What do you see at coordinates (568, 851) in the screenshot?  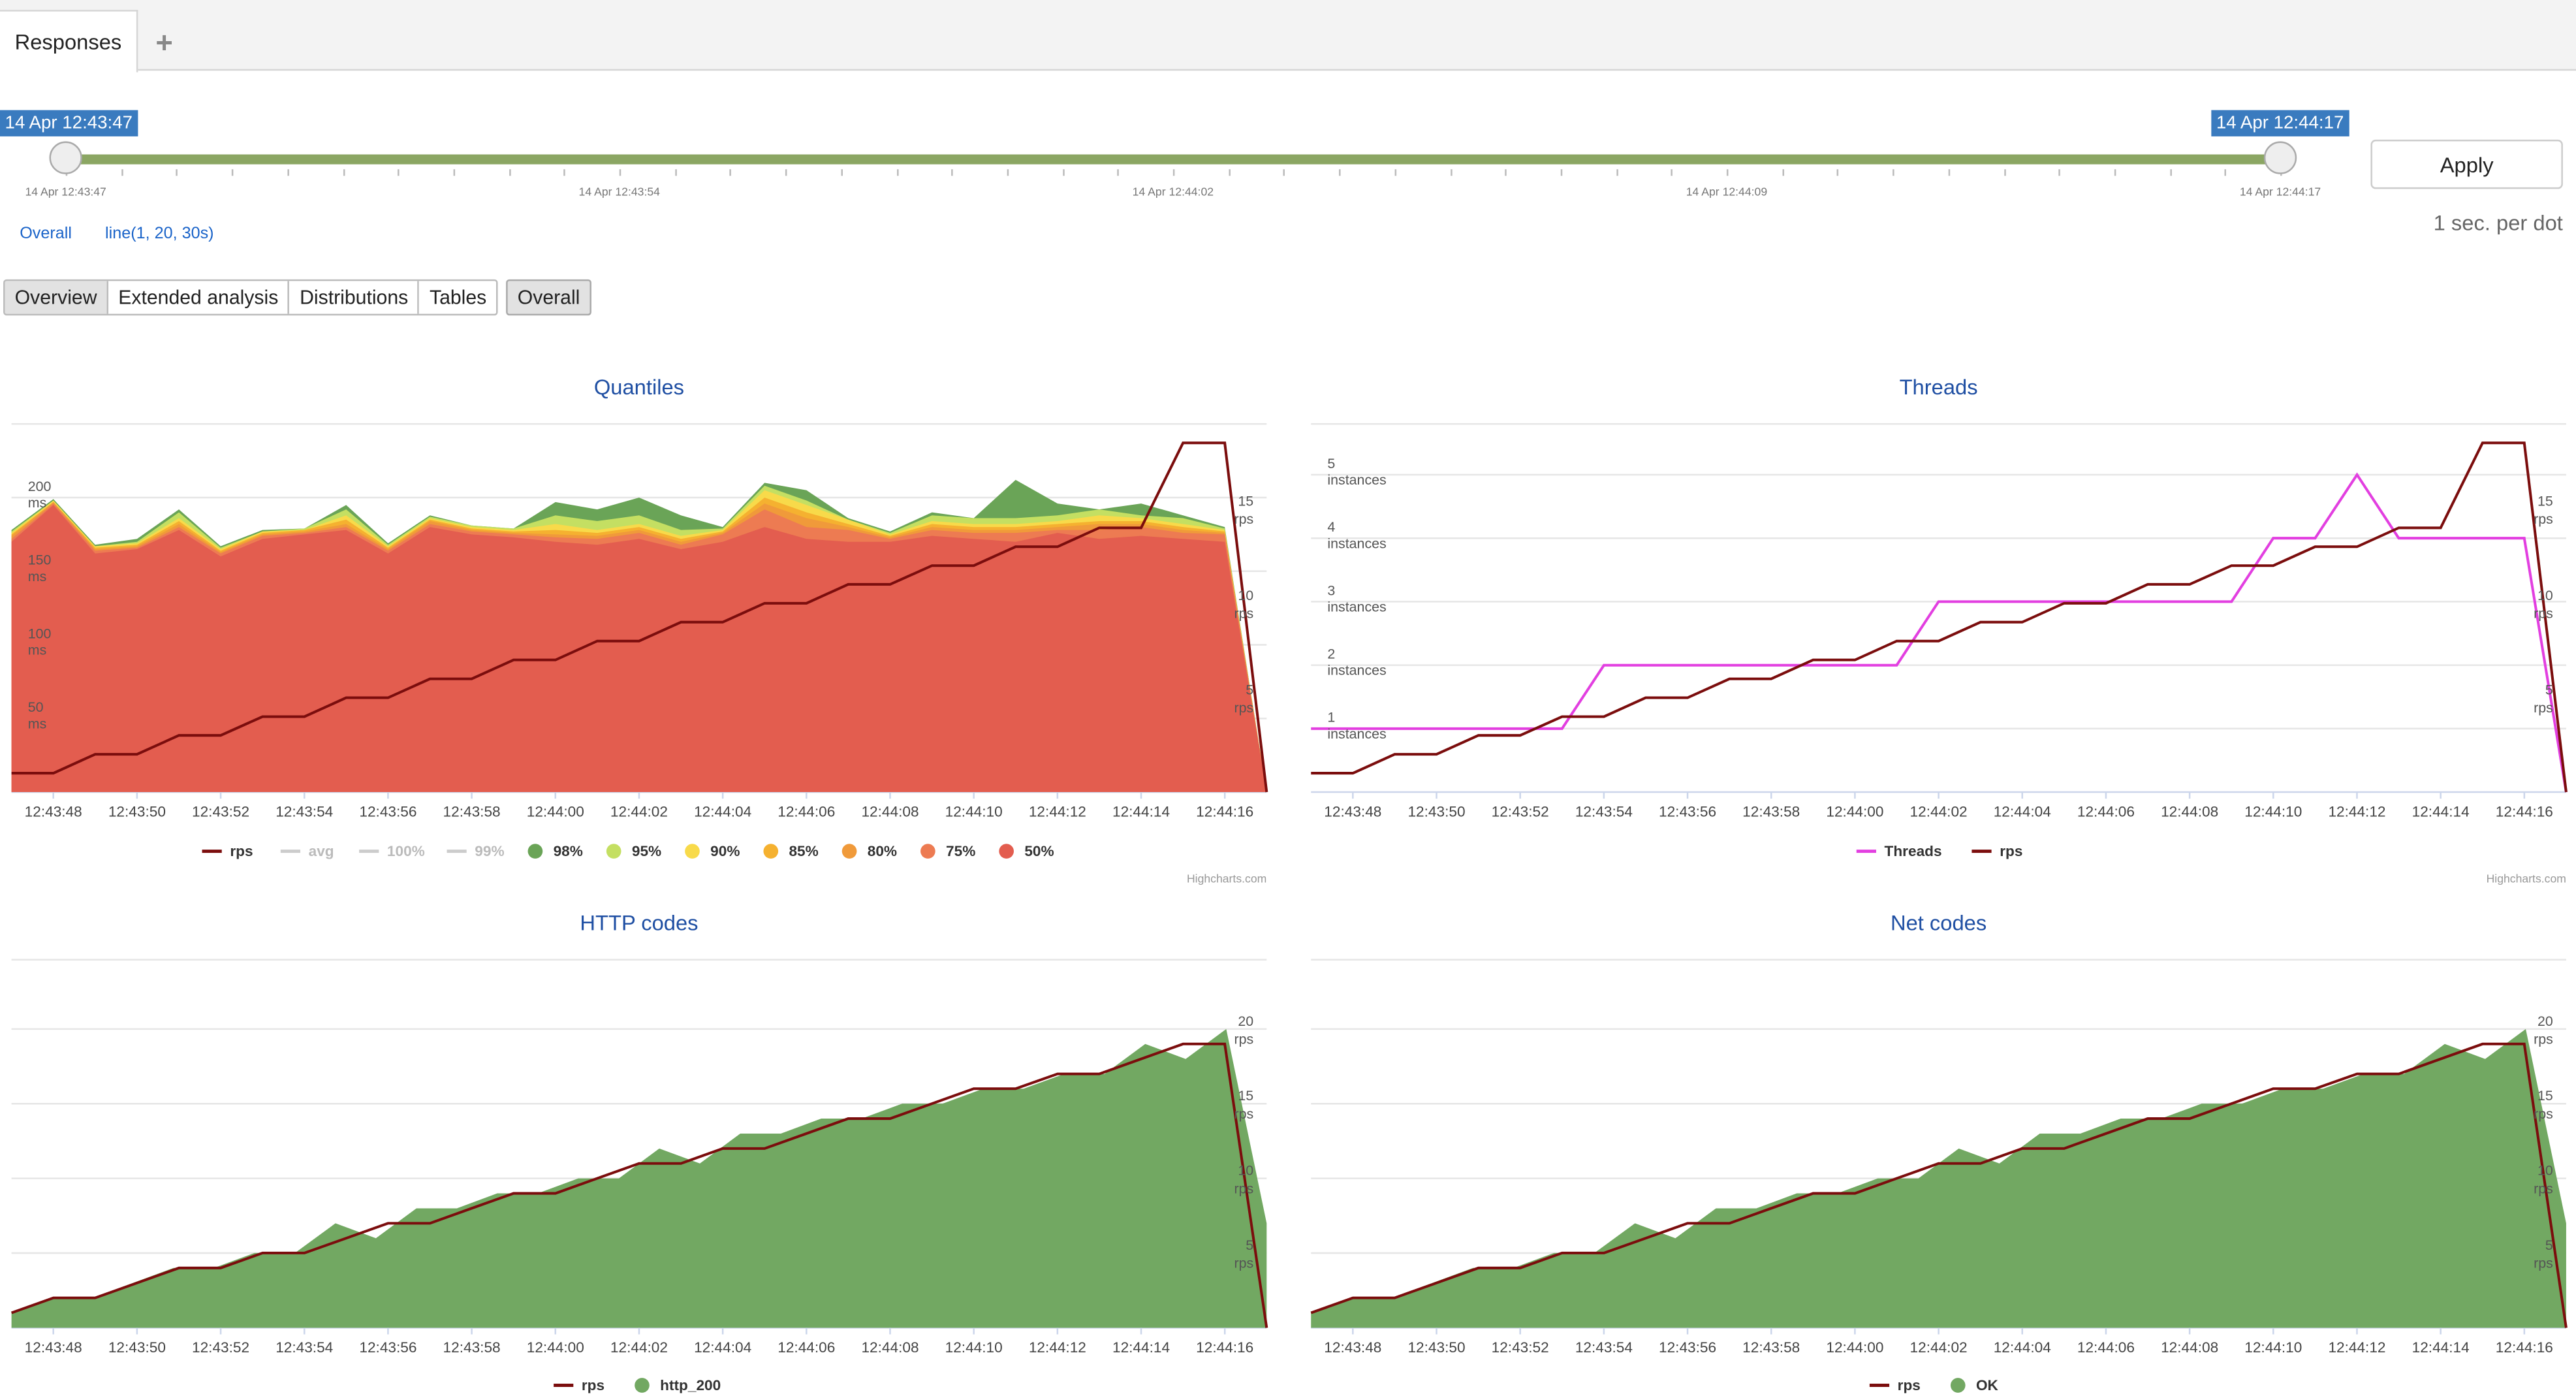 I see `legend-label: 98%` at bounding box center [568, 851].